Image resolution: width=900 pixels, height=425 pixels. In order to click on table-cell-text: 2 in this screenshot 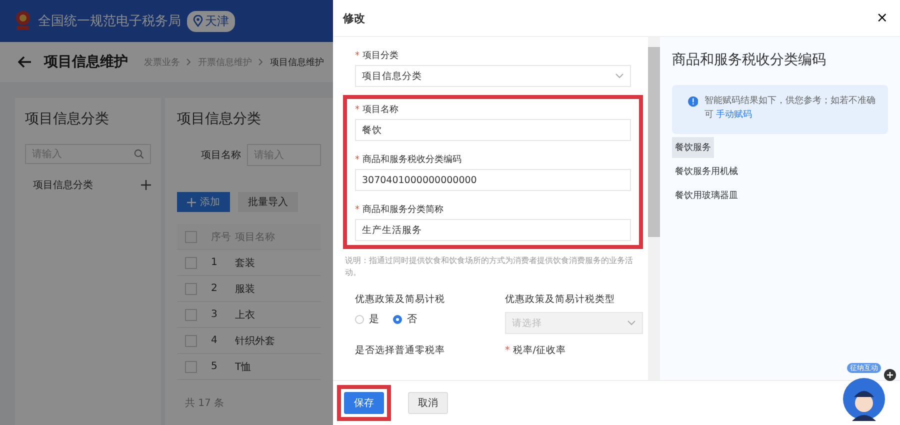, I will do `click(214, 288)`.